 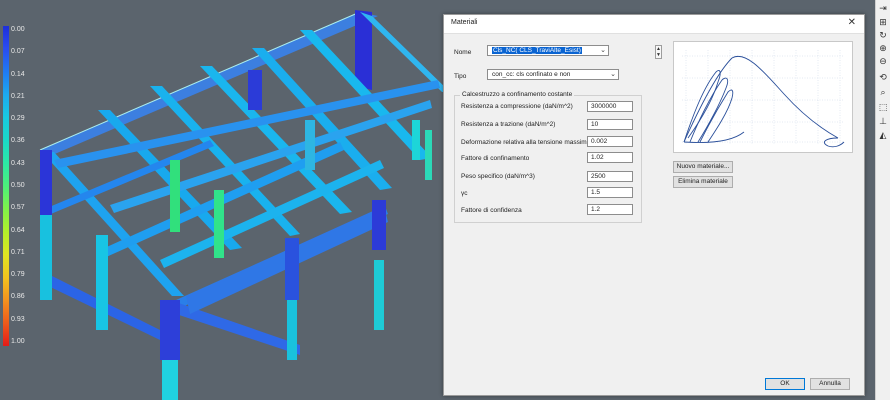 What do you see at coordinates (883, 62) in the screenshot?
I see `zoom-out-icon: ⊖` at bounding box center [883, 62].